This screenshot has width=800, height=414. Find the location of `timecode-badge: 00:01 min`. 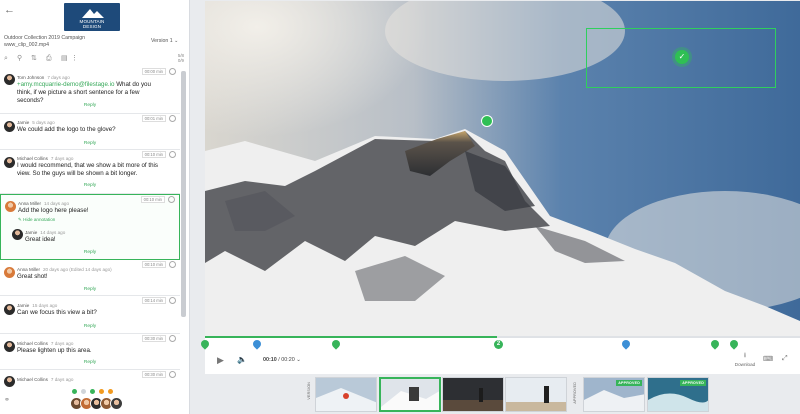

timecode-badge: 00:01 min is located at coordinates (153, 118).